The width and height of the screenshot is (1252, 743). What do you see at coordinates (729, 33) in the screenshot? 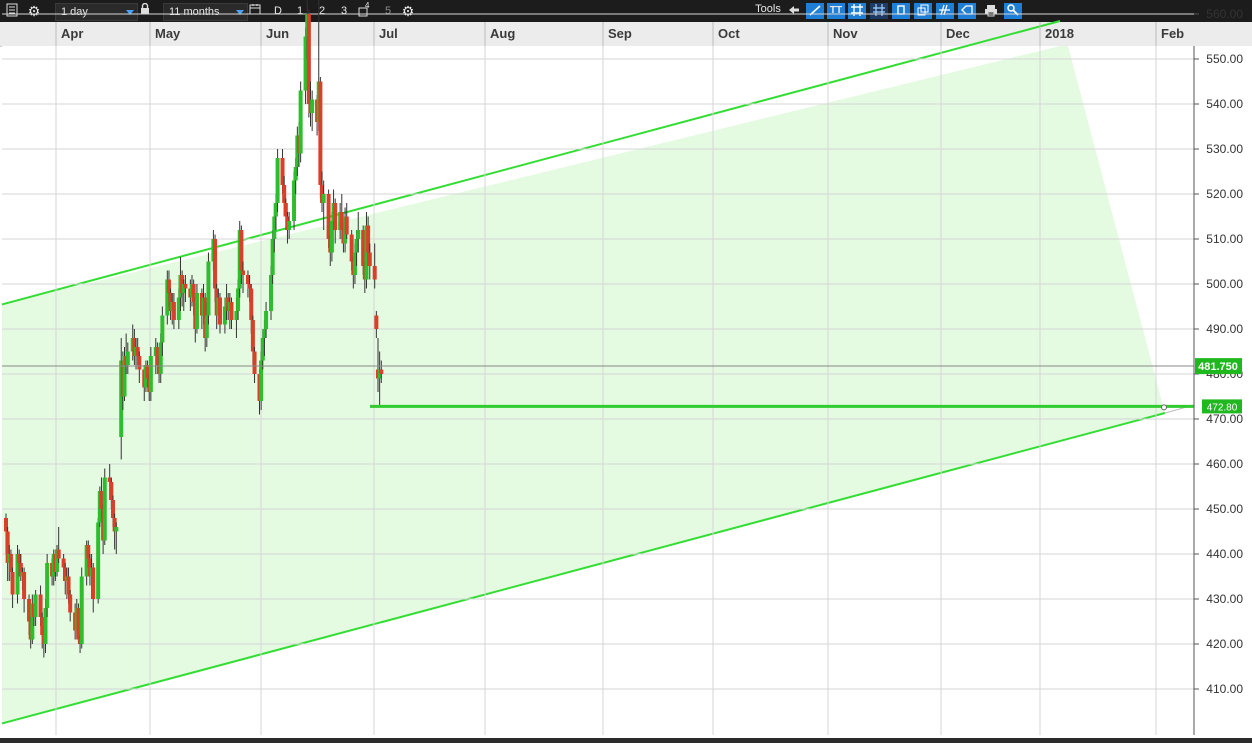
I see `x-tick-label: Oct` at bounding box center [729, 33].